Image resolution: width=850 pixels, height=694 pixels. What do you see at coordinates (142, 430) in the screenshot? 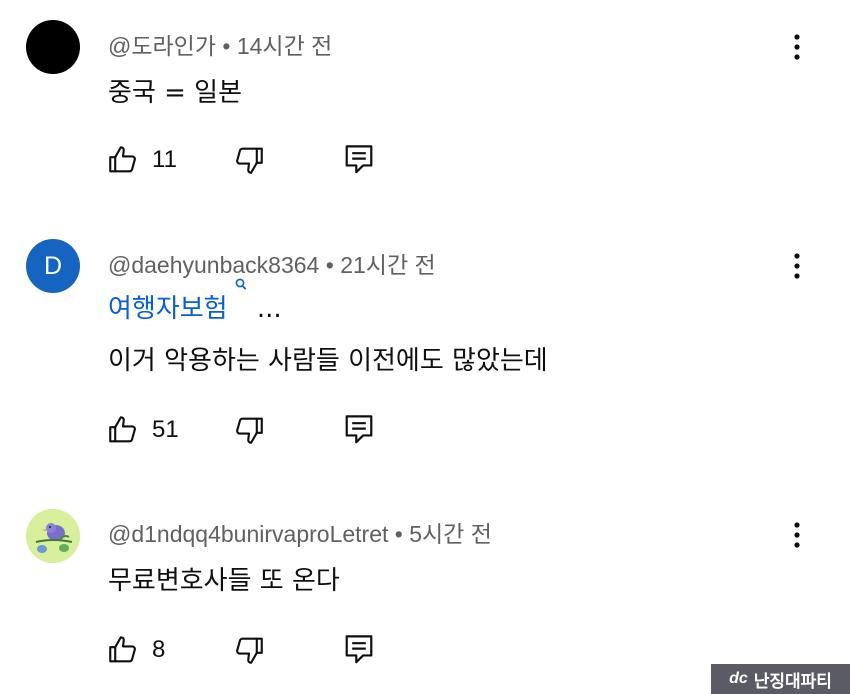
I see `like-button: 51` at bounding box center [142, 430].